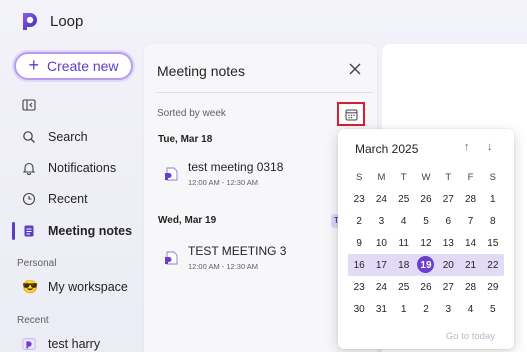  I want to click on calendar-today-cell: 19, so click(426, 264).